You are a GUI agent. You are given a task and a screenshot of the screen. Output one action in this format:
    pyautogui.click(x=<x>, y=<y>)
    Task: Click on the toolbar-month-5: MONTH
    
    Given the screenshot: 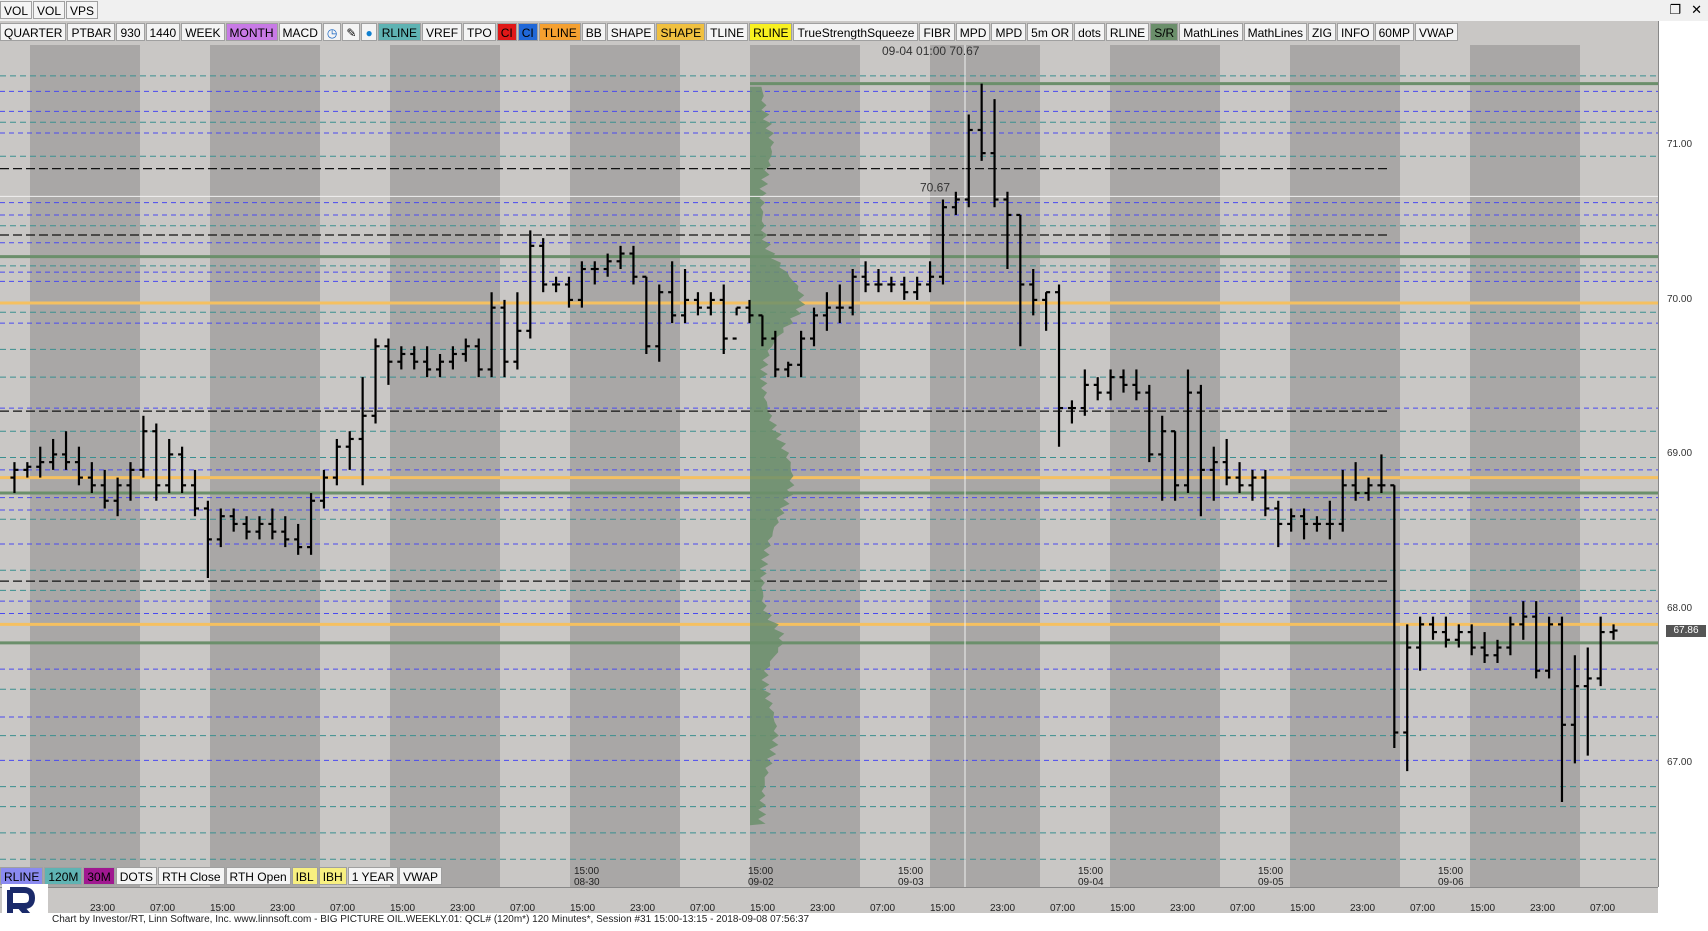 What is the action you would take?
    pyautogui.click(x=251, y=32)
    